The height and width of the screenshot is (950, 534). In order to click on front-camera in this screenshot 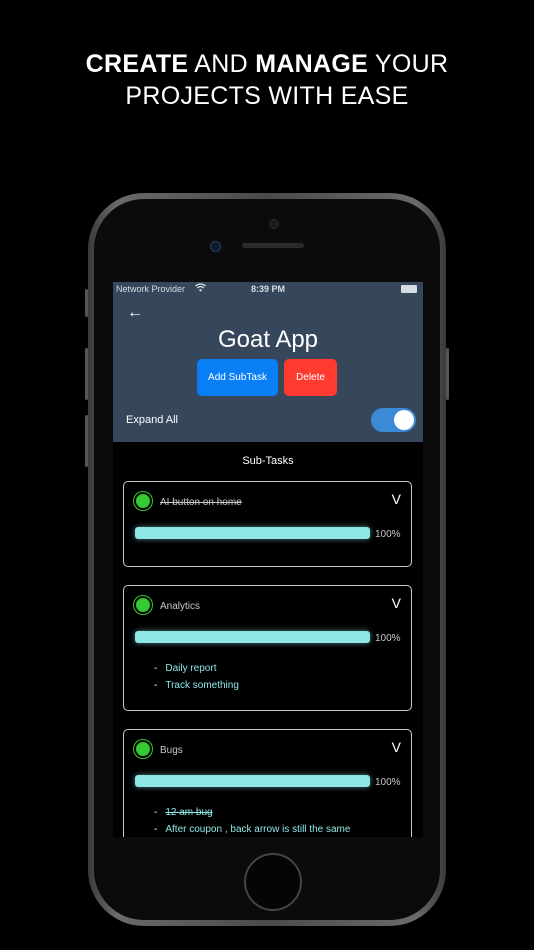, I will do `click(274, 224)`.